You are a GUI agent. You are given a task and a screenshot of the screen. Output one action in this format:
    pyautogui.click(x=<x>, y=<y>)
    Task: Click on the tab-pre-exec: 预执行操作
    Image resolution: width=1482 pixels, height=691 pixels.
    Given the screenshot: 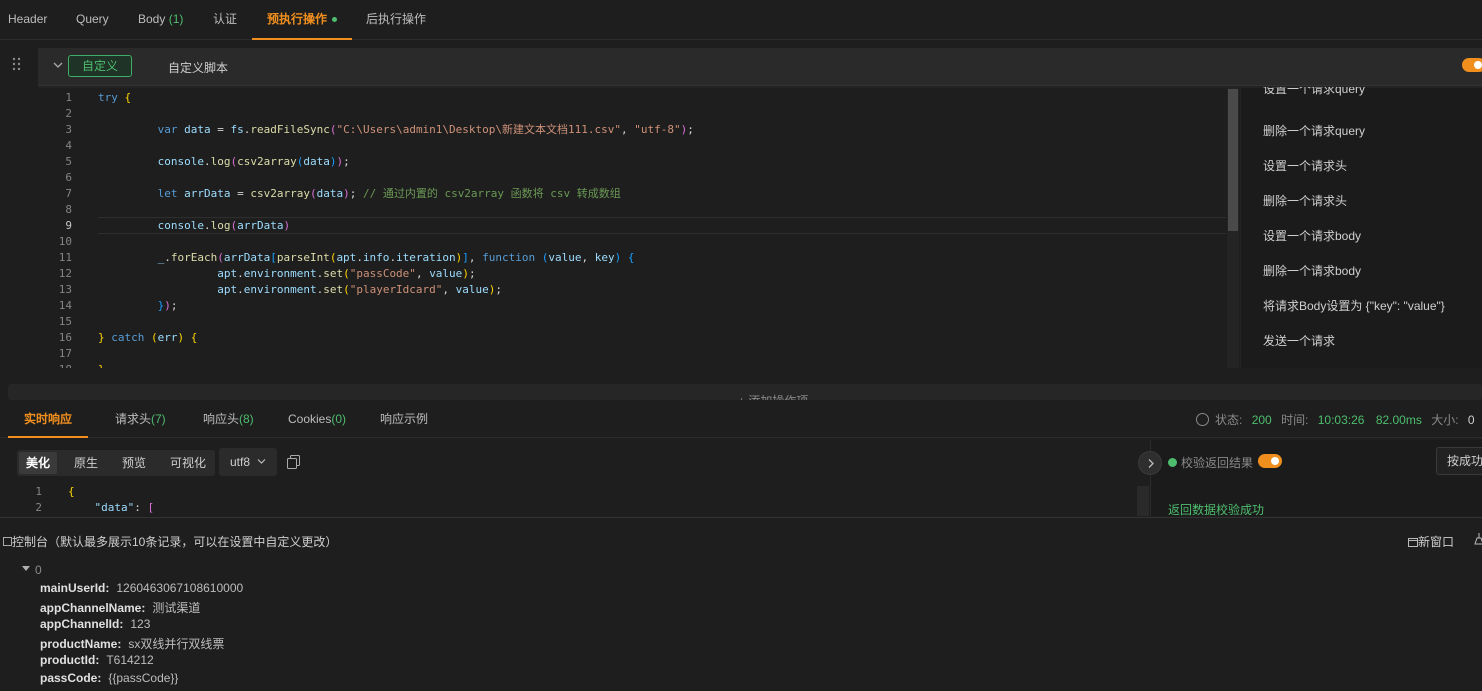 What is the action you would take?
    pyautogui.click(x=302, y=20)
    